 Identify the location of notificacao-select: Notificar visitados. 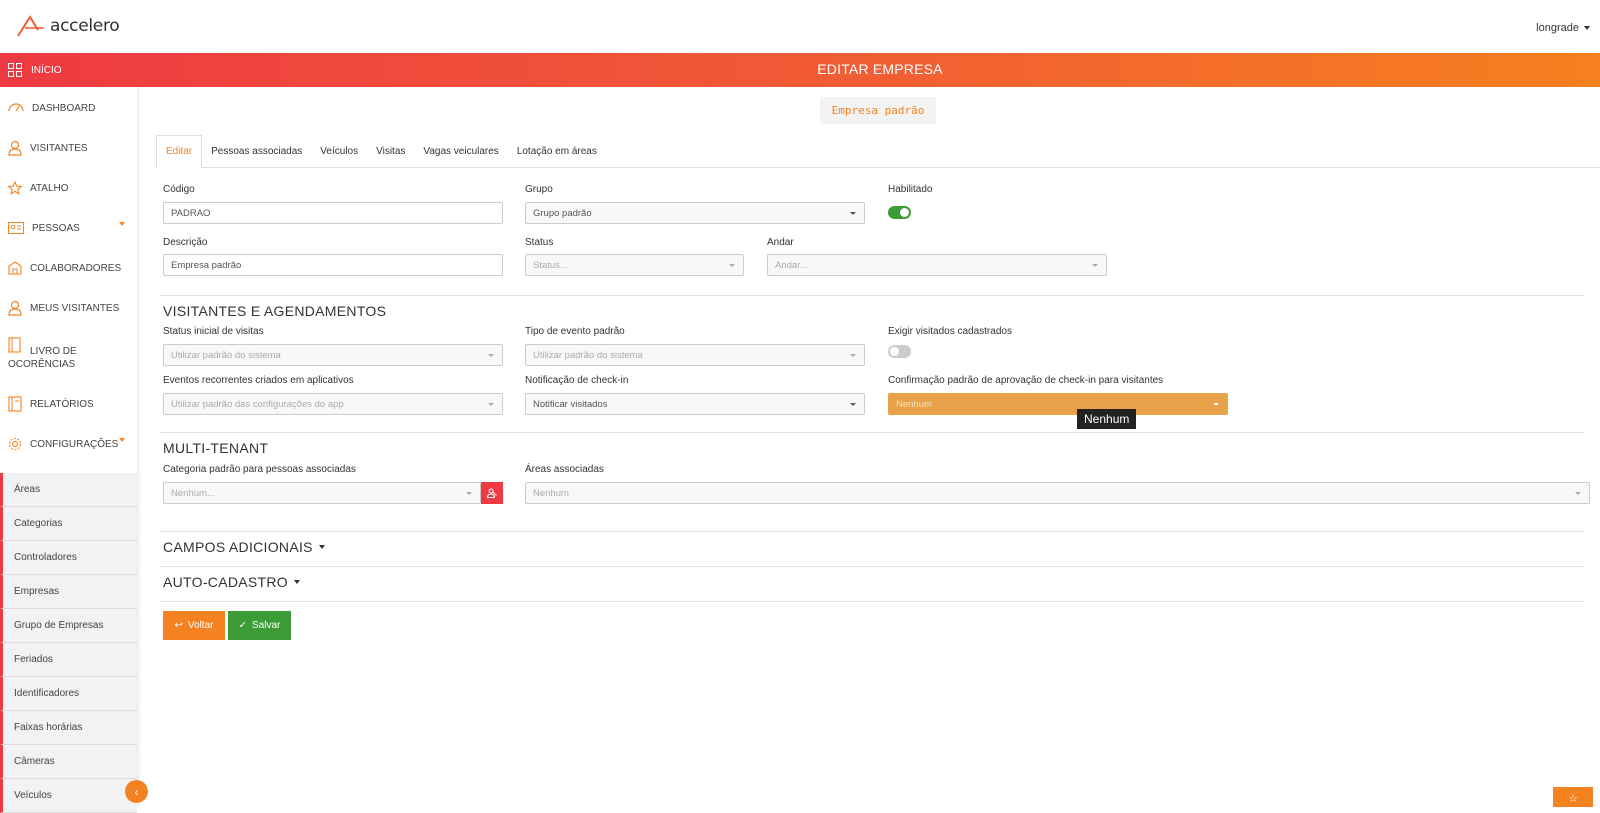
(695, 404).